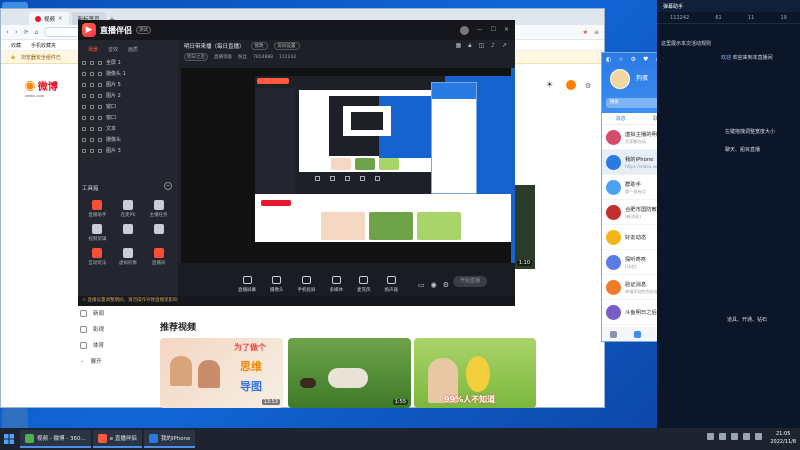 Image resolution: width=800 pixels, height=450 pixels. What do you see at coordinates (638, 334) in the screenshot?
I see `app-icon` at bounding box center [638, 334].